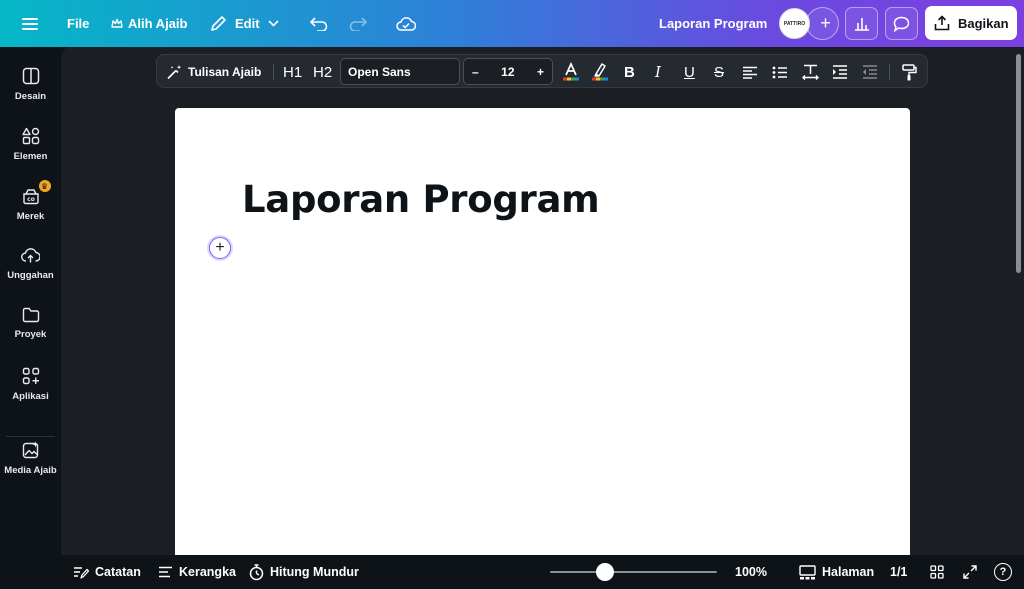 This screenshot has height=589, width=1024. Describe the element at coordinates (30, 275) in the screenshot. I see `sidebar-item-label: Unggahan` at that location.